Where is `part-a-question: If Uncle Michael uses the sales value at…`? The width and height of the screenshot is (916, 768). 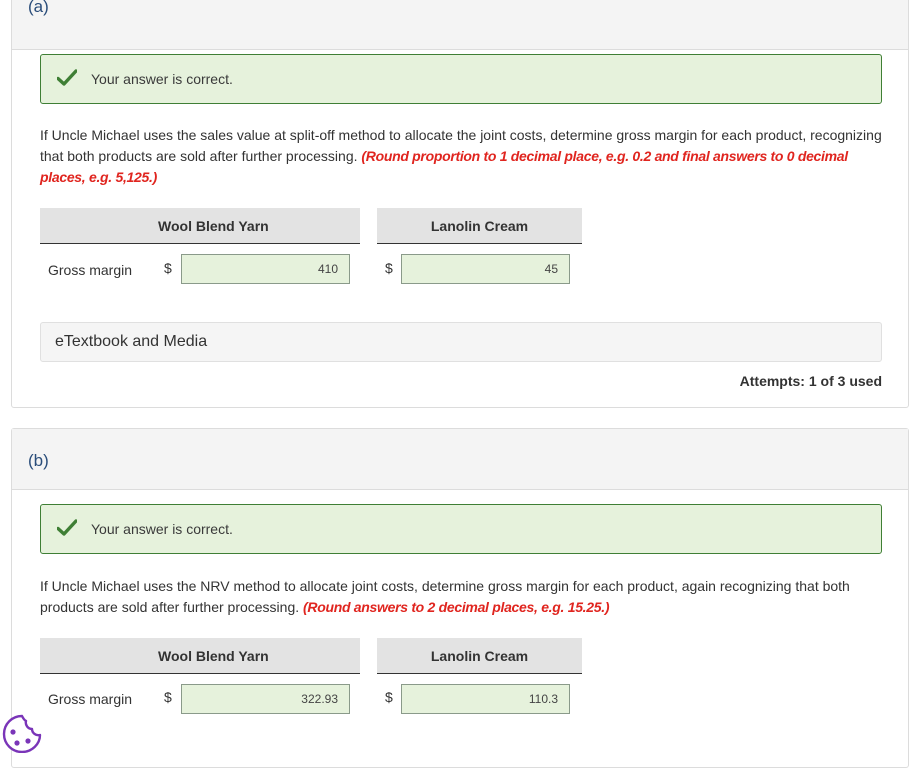
part-a-question: If Uncle Michael uses the sales value at… is located at coordinates (462, 156).